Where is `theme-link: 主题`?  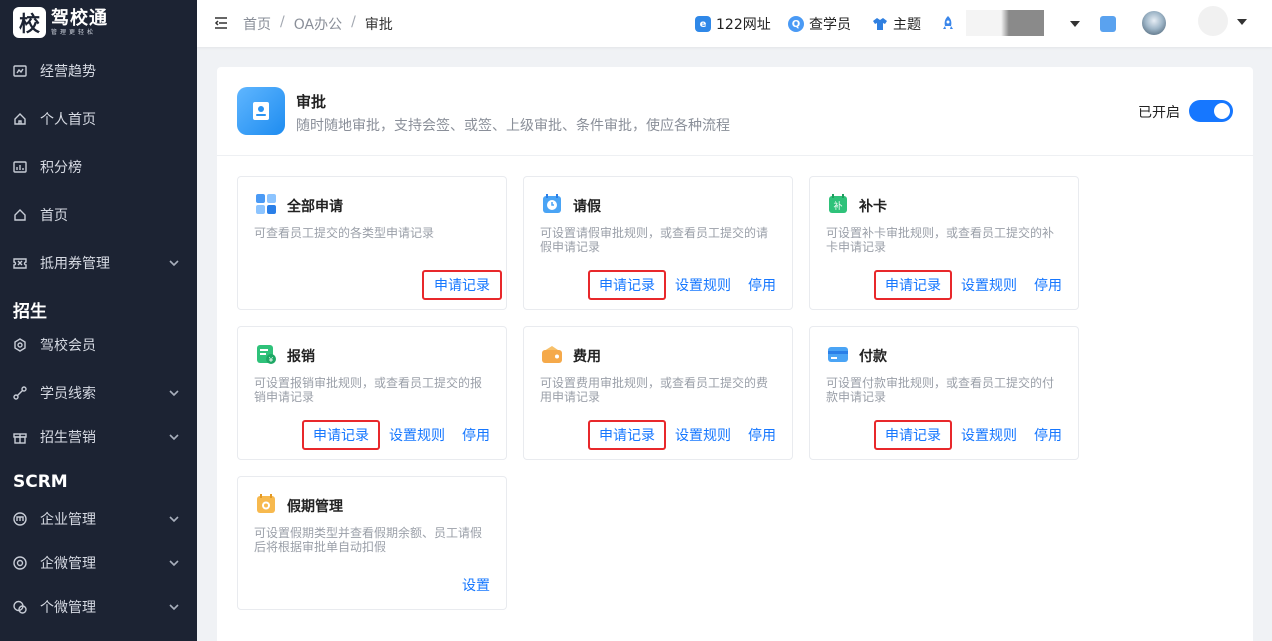 theme-link: 主题 is located at coordinates (896, 24).